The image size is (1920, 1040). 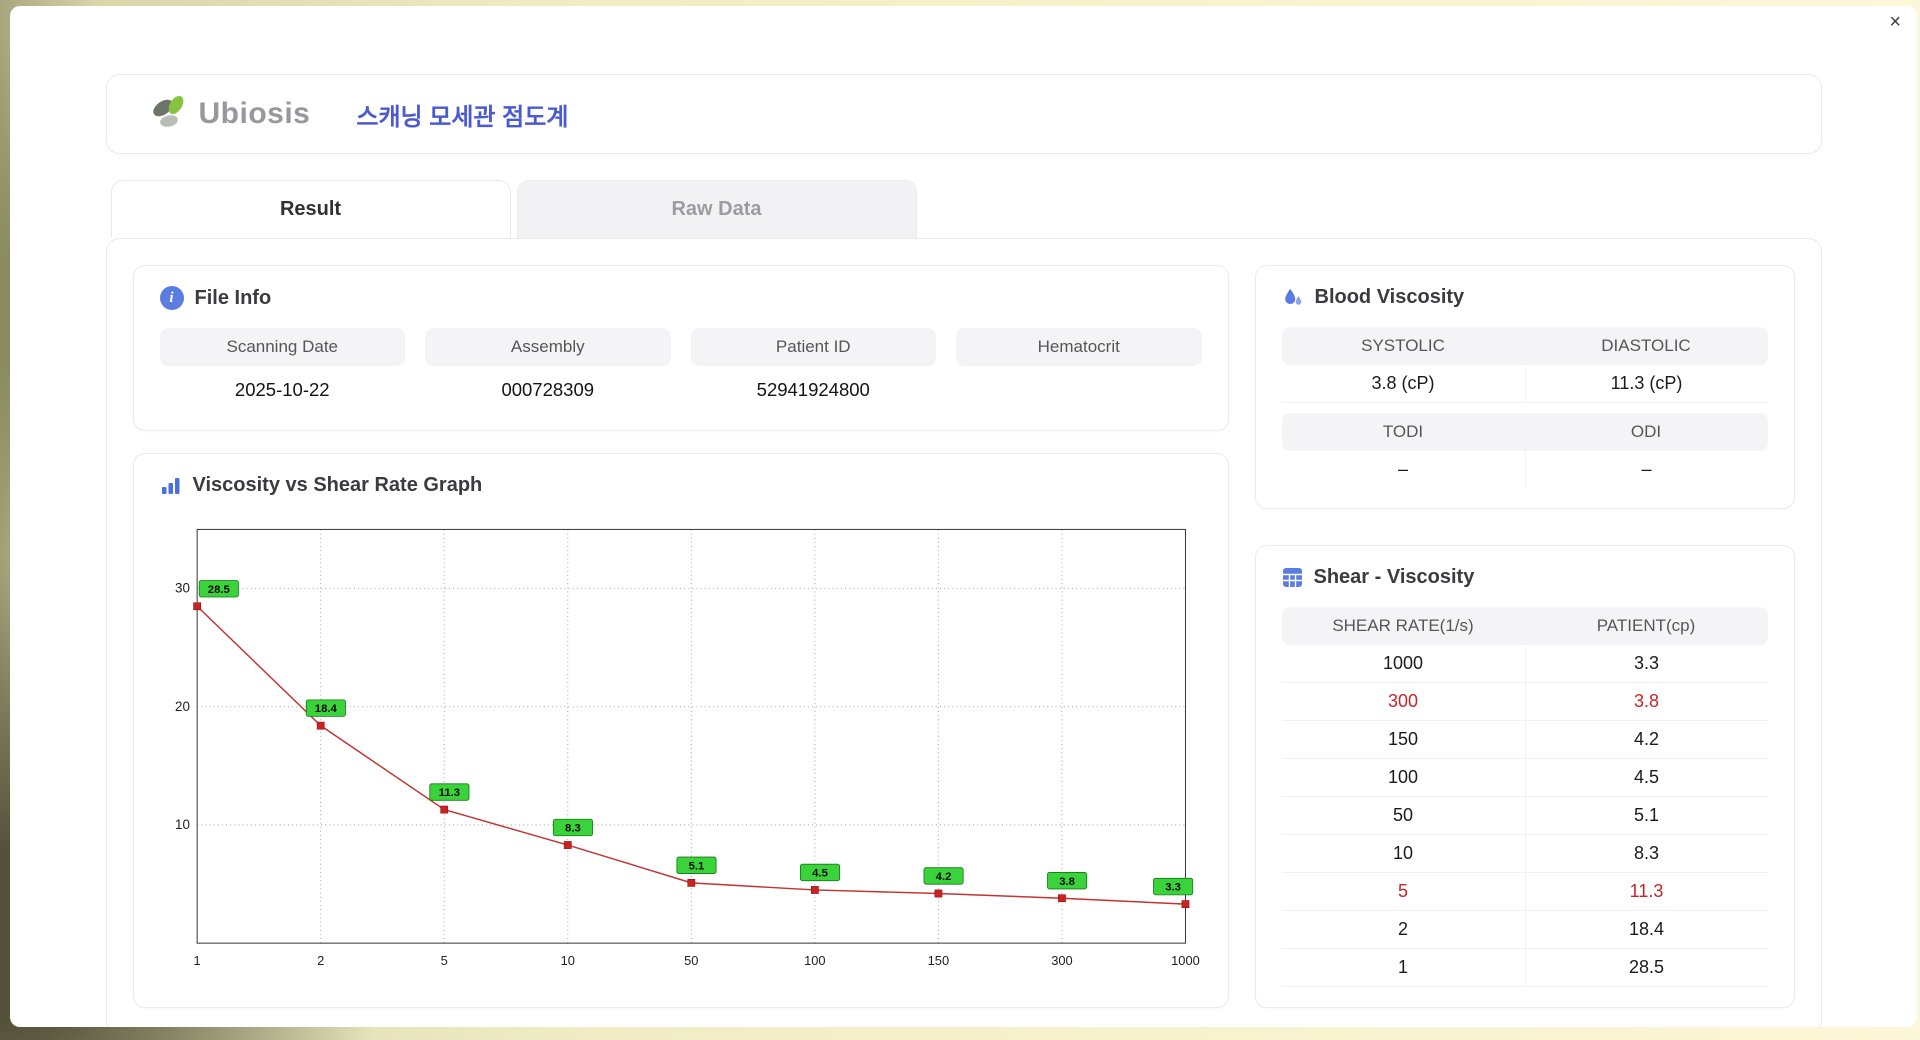 What do you see at coordinates (462, 117) in the screenshot?
I see `page-title: 스캐닝 모세관 점도계` at bounding box center [462, 117].